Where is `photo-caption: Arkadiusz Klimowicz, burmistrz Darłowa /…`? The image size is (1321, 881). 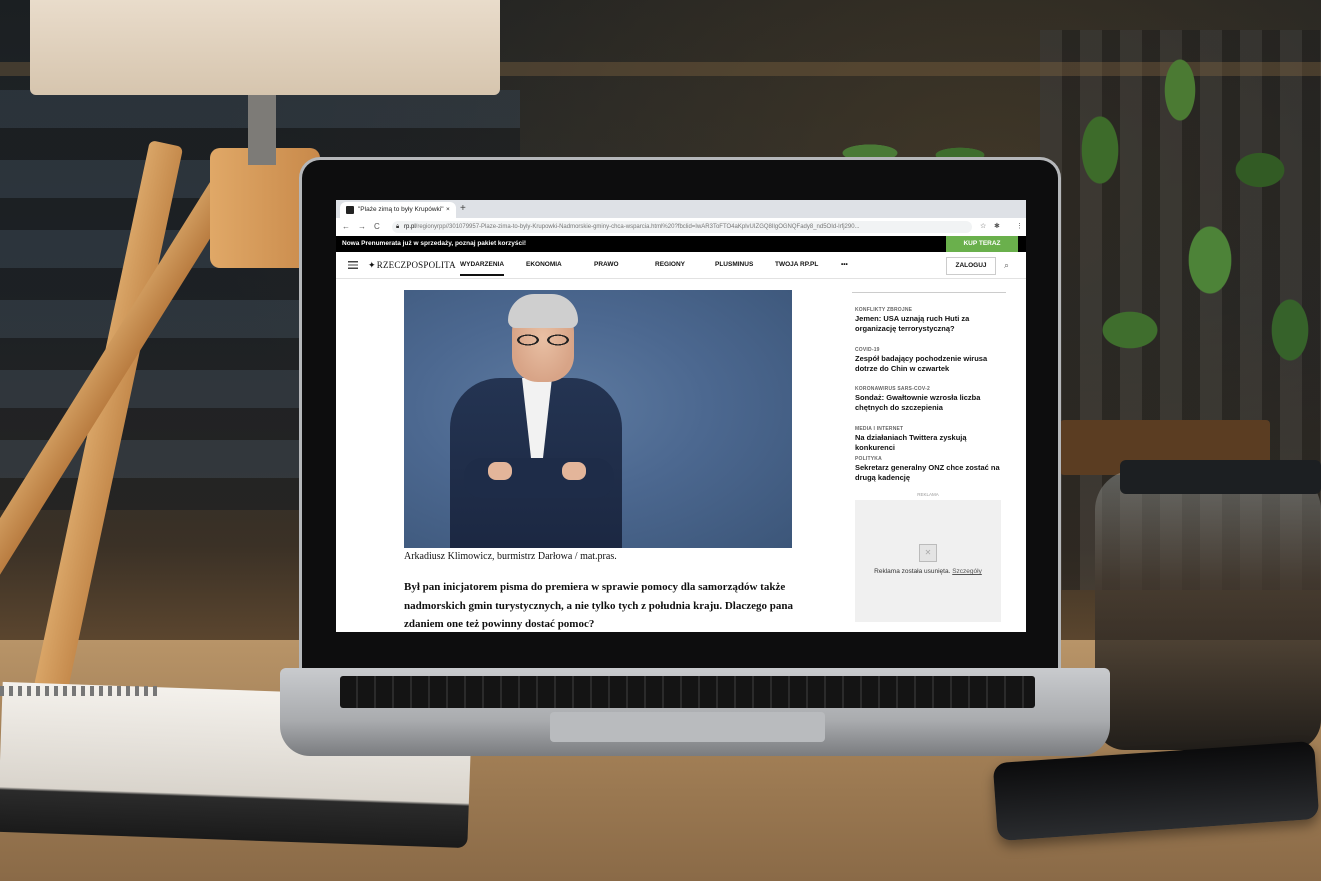
photo-caption: Arkadiusz Klimowicz, burmistrz Darłowa /… is located at coordinates (510, 556).